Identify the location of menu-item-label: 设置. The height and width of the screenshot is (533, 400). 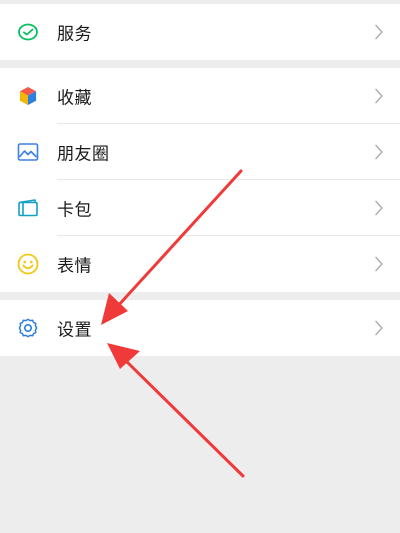
(74, 330).